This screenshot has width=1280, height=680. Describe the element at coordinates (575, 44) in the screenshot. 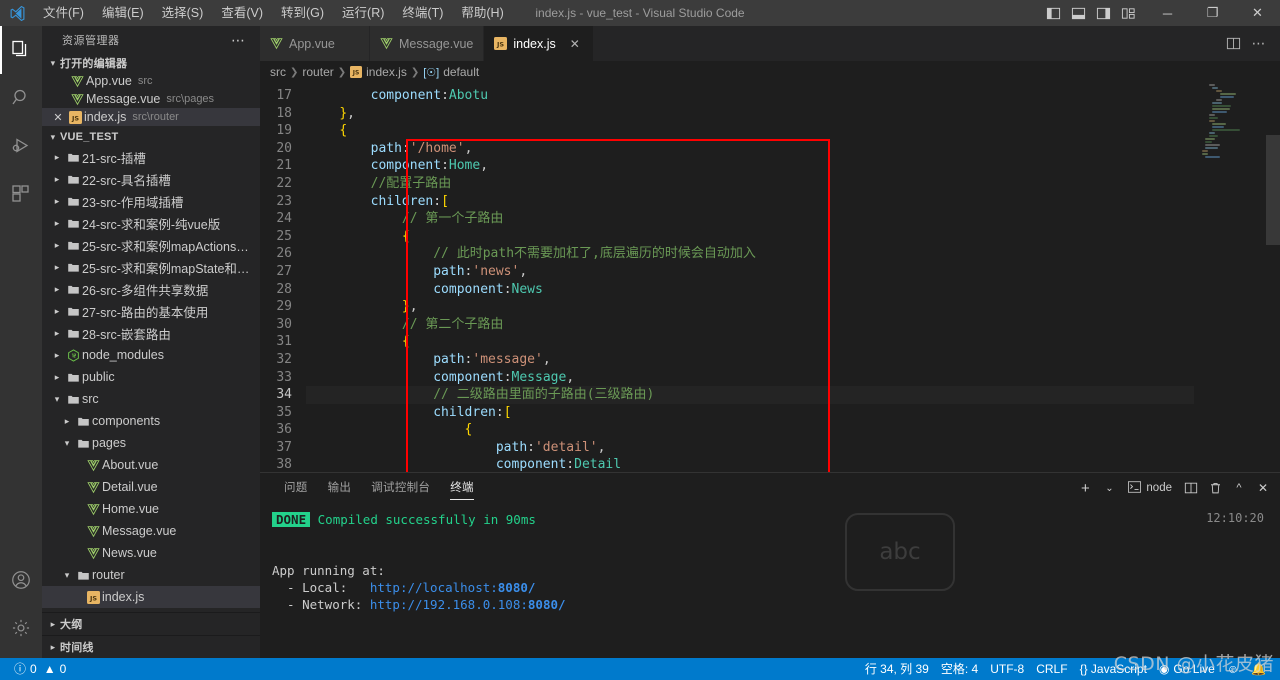

I see `tab-close-icon: ✕` at that location.